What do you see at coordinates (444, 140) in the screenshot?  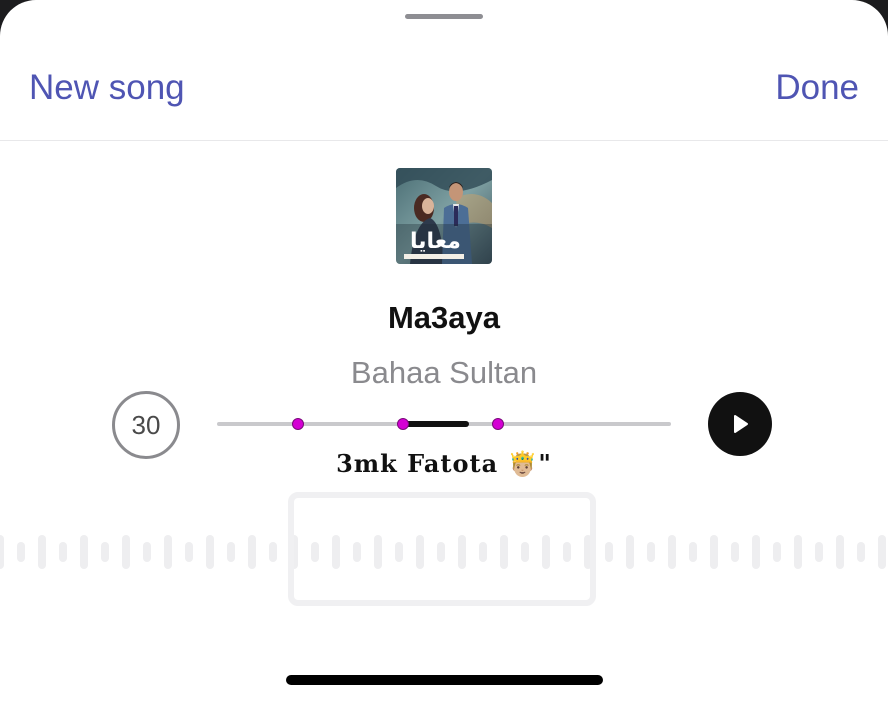 I see `header-divider` at bounding box center [444, 140].